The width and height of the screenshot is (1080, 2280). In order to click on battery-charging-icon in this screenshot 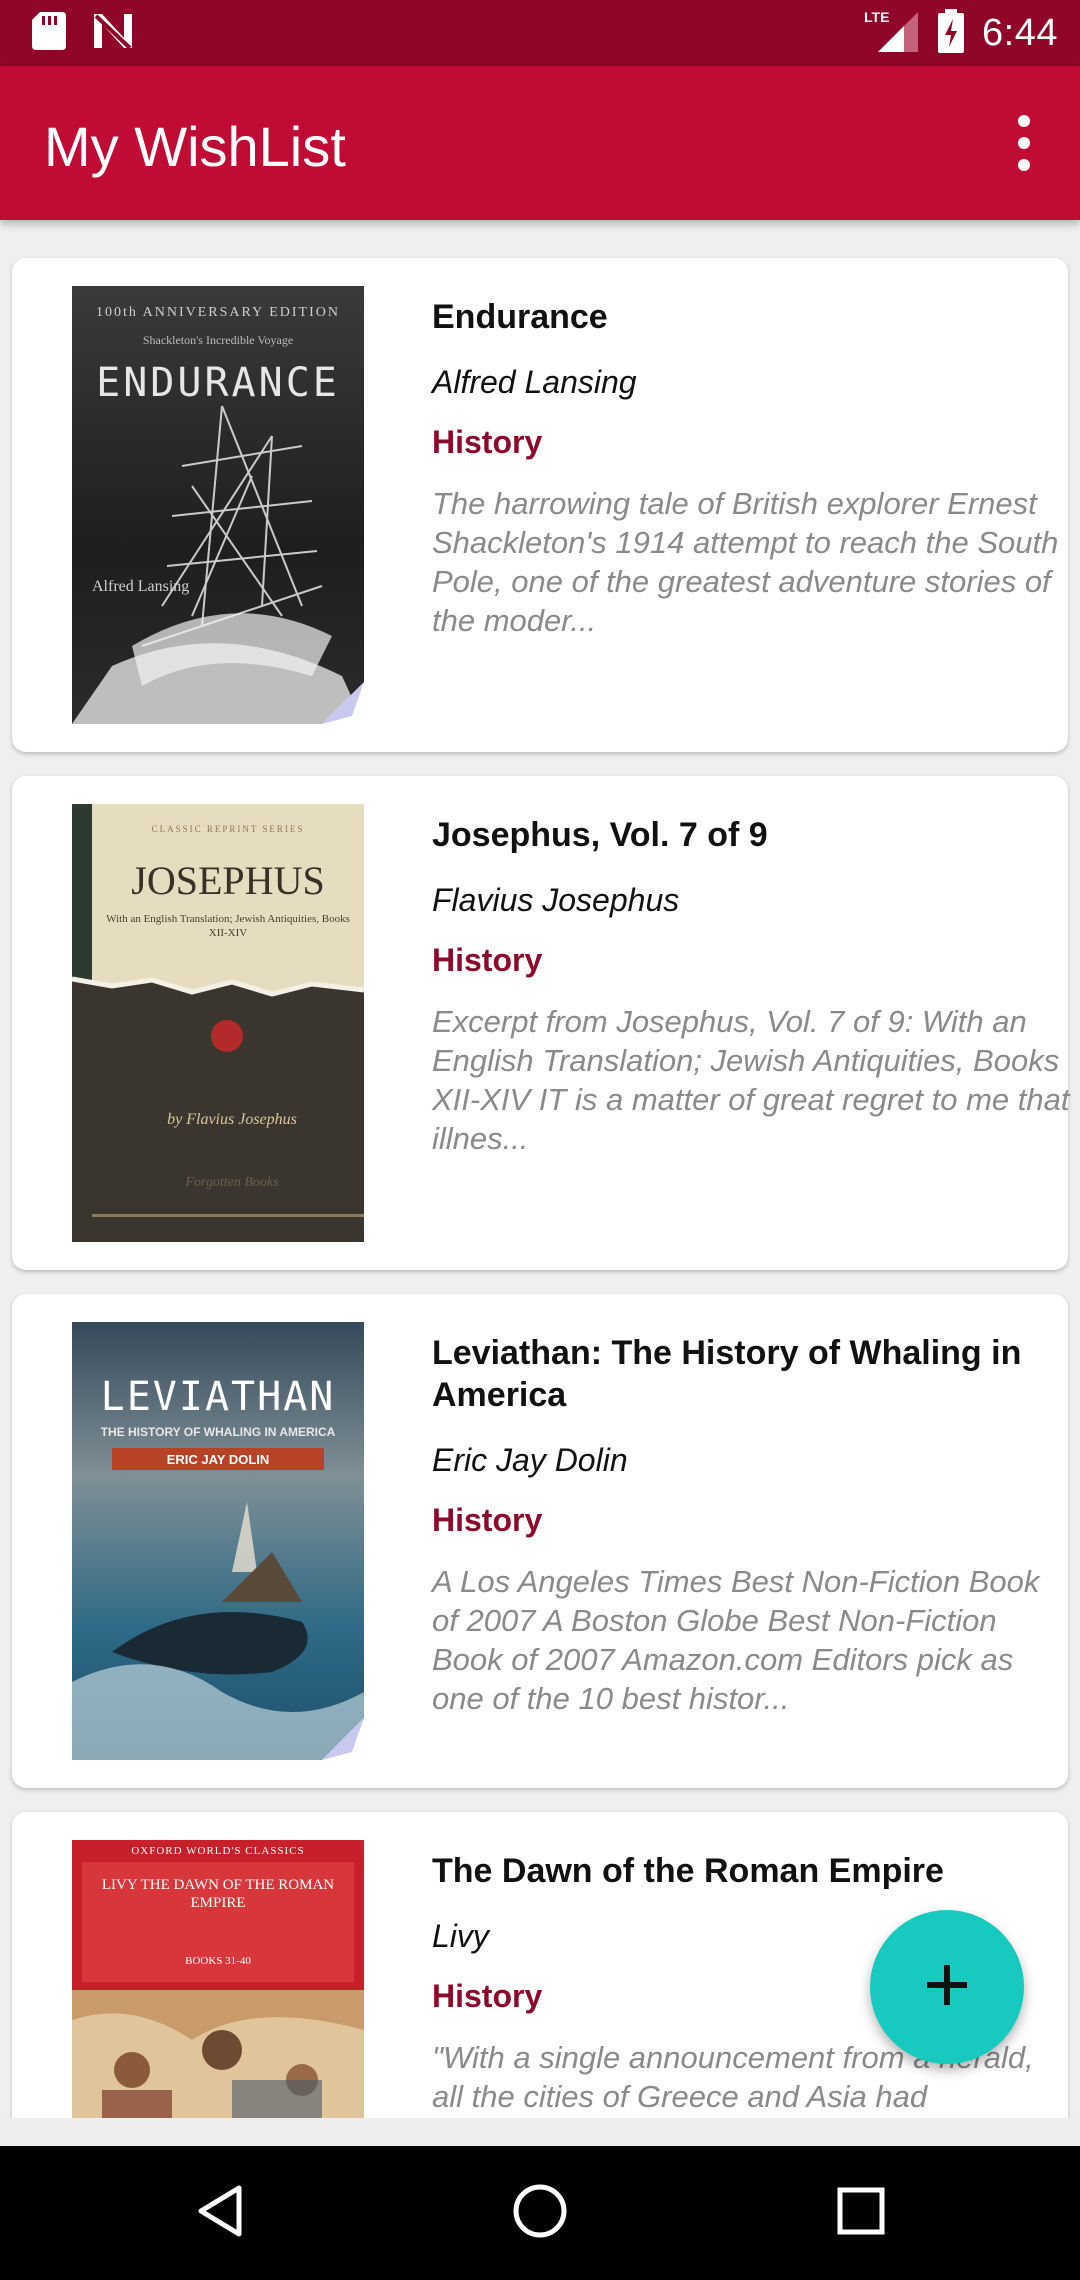, I will do `click(951, 33)`.